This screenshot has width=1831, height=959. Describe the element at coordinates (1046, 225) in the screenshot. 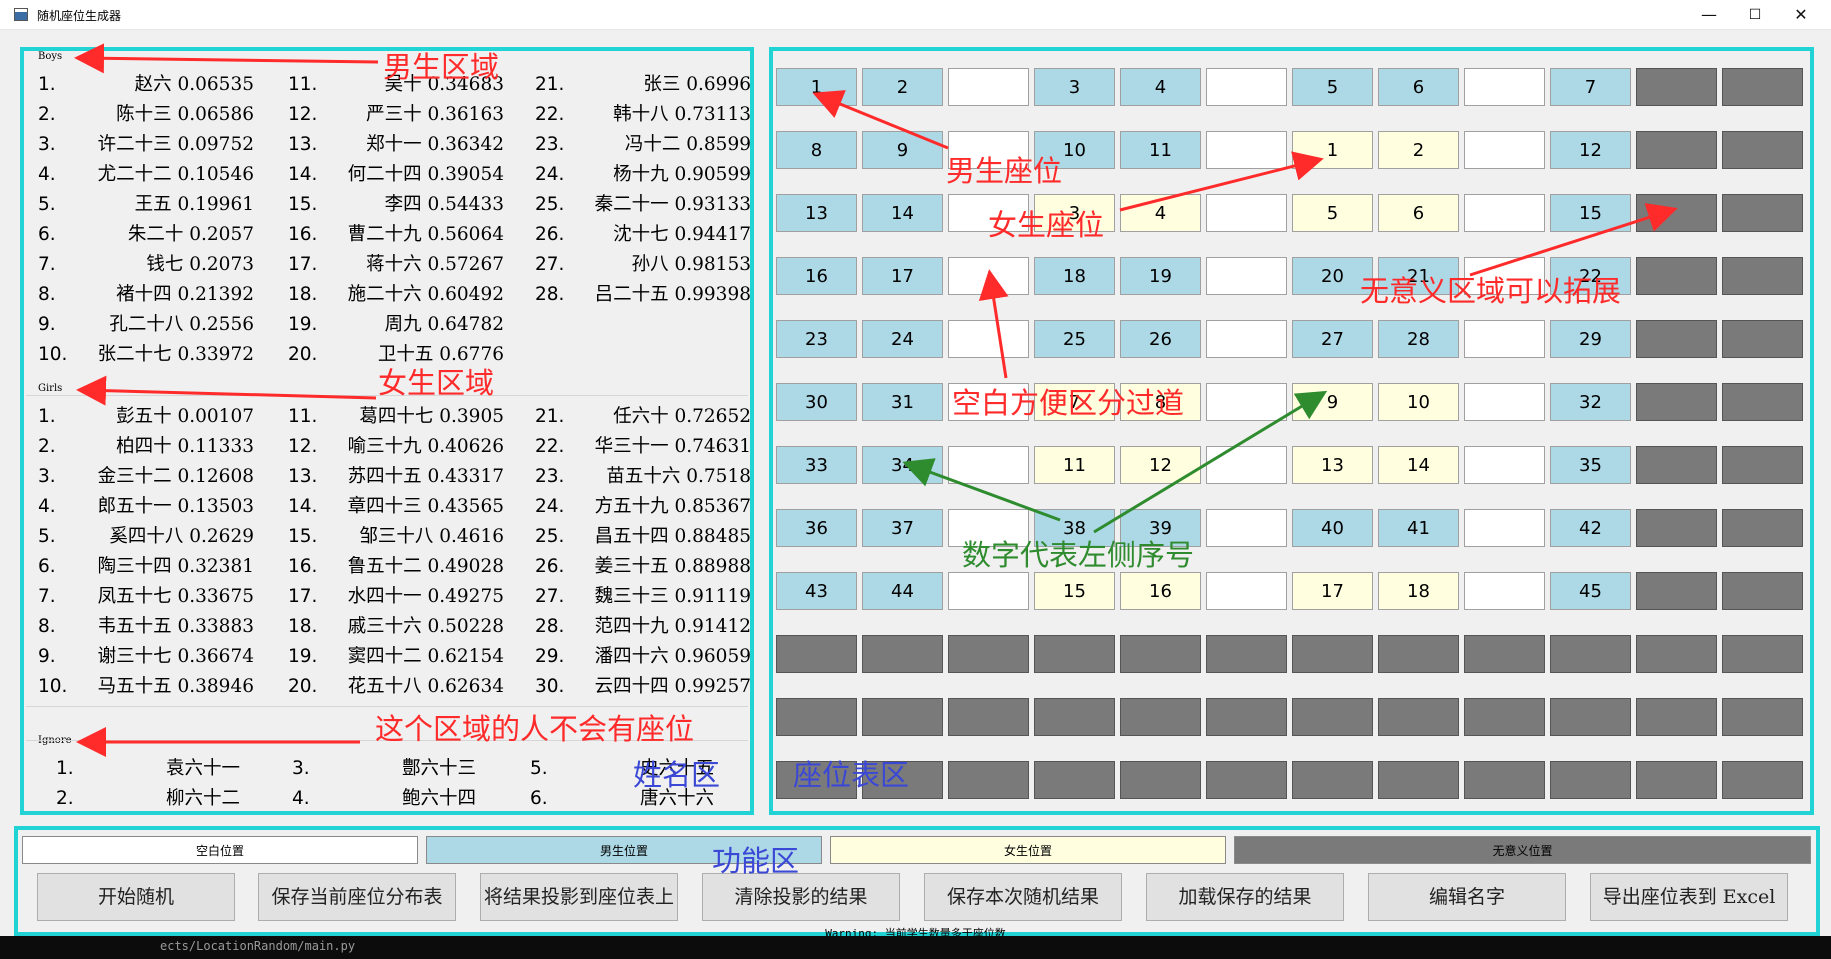

I see `annotation-girl-seat: 女生座位` at that location.